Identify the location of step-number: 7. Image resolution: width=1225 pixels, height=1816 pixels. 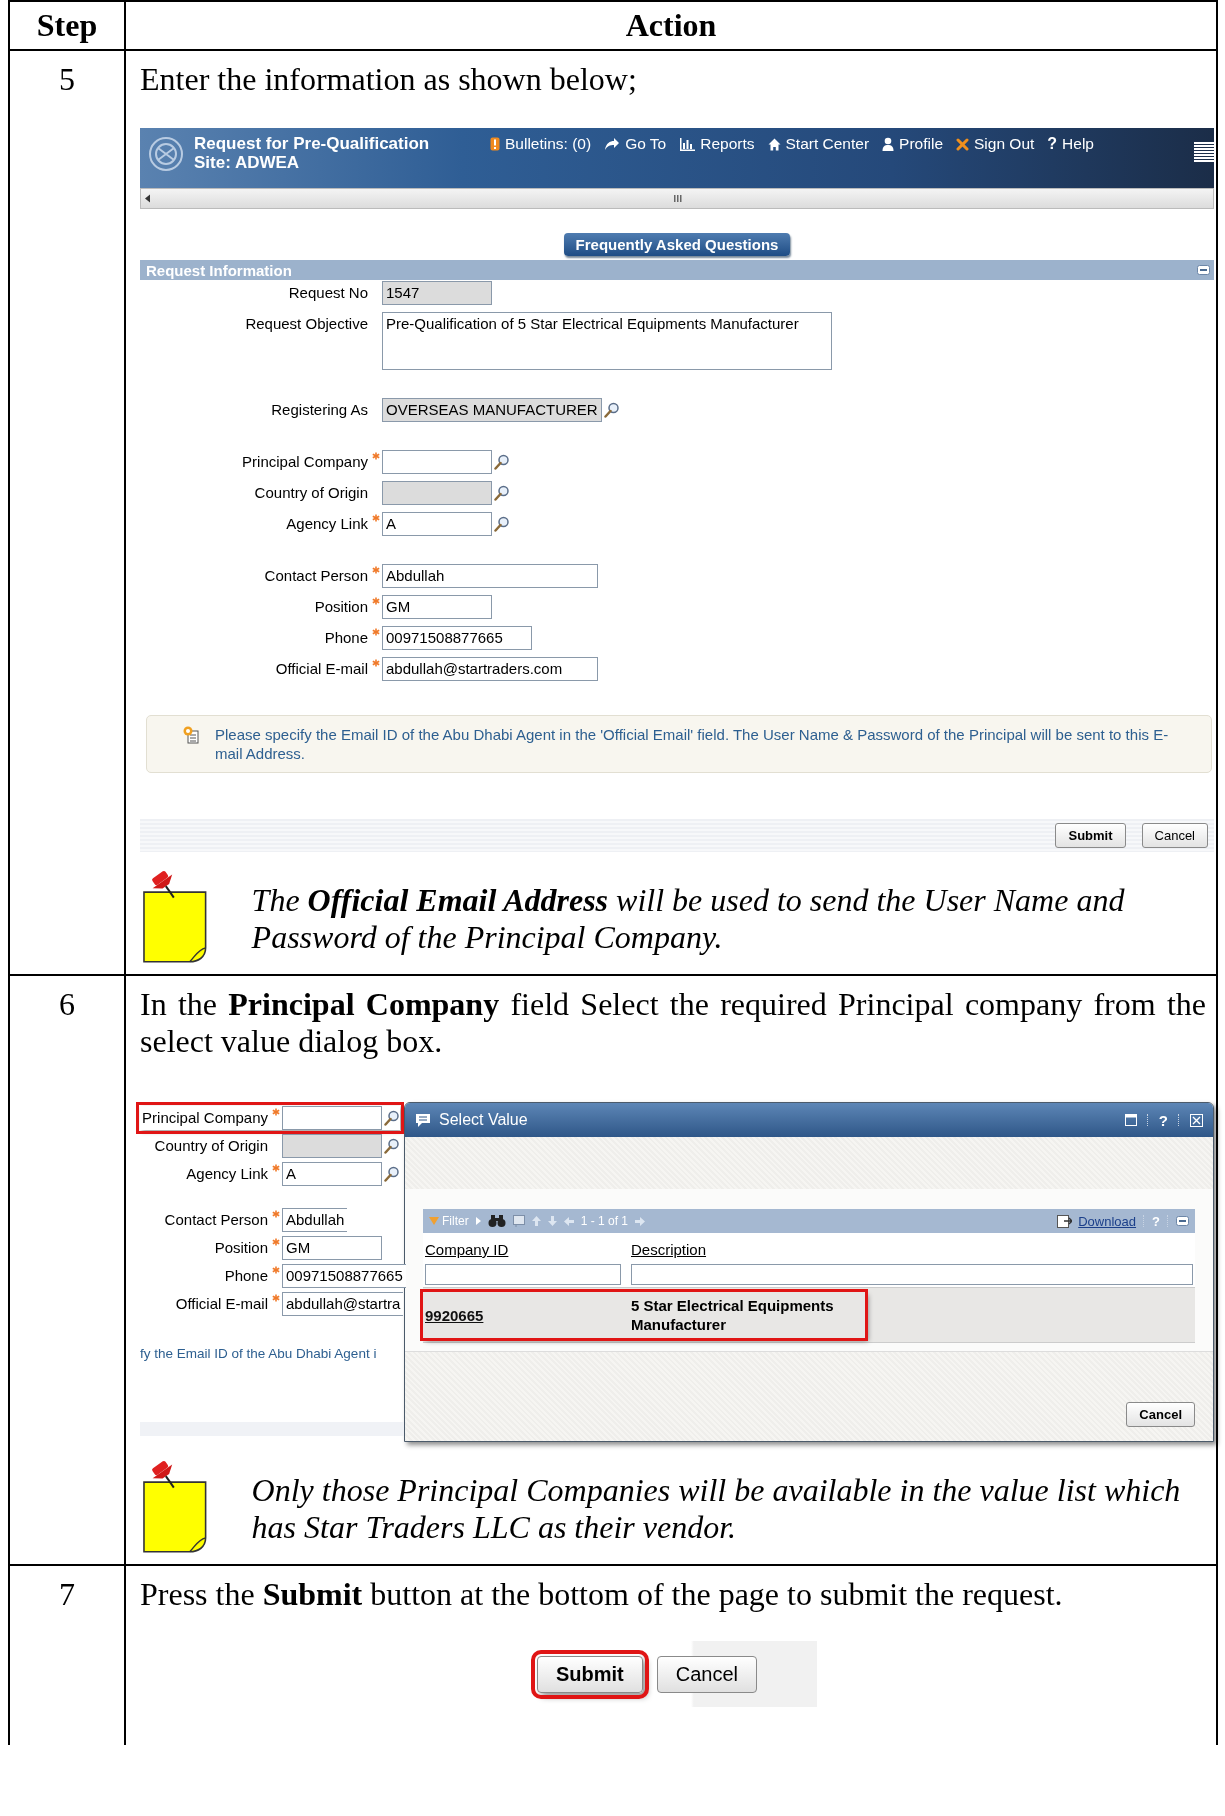
(67, 1594).